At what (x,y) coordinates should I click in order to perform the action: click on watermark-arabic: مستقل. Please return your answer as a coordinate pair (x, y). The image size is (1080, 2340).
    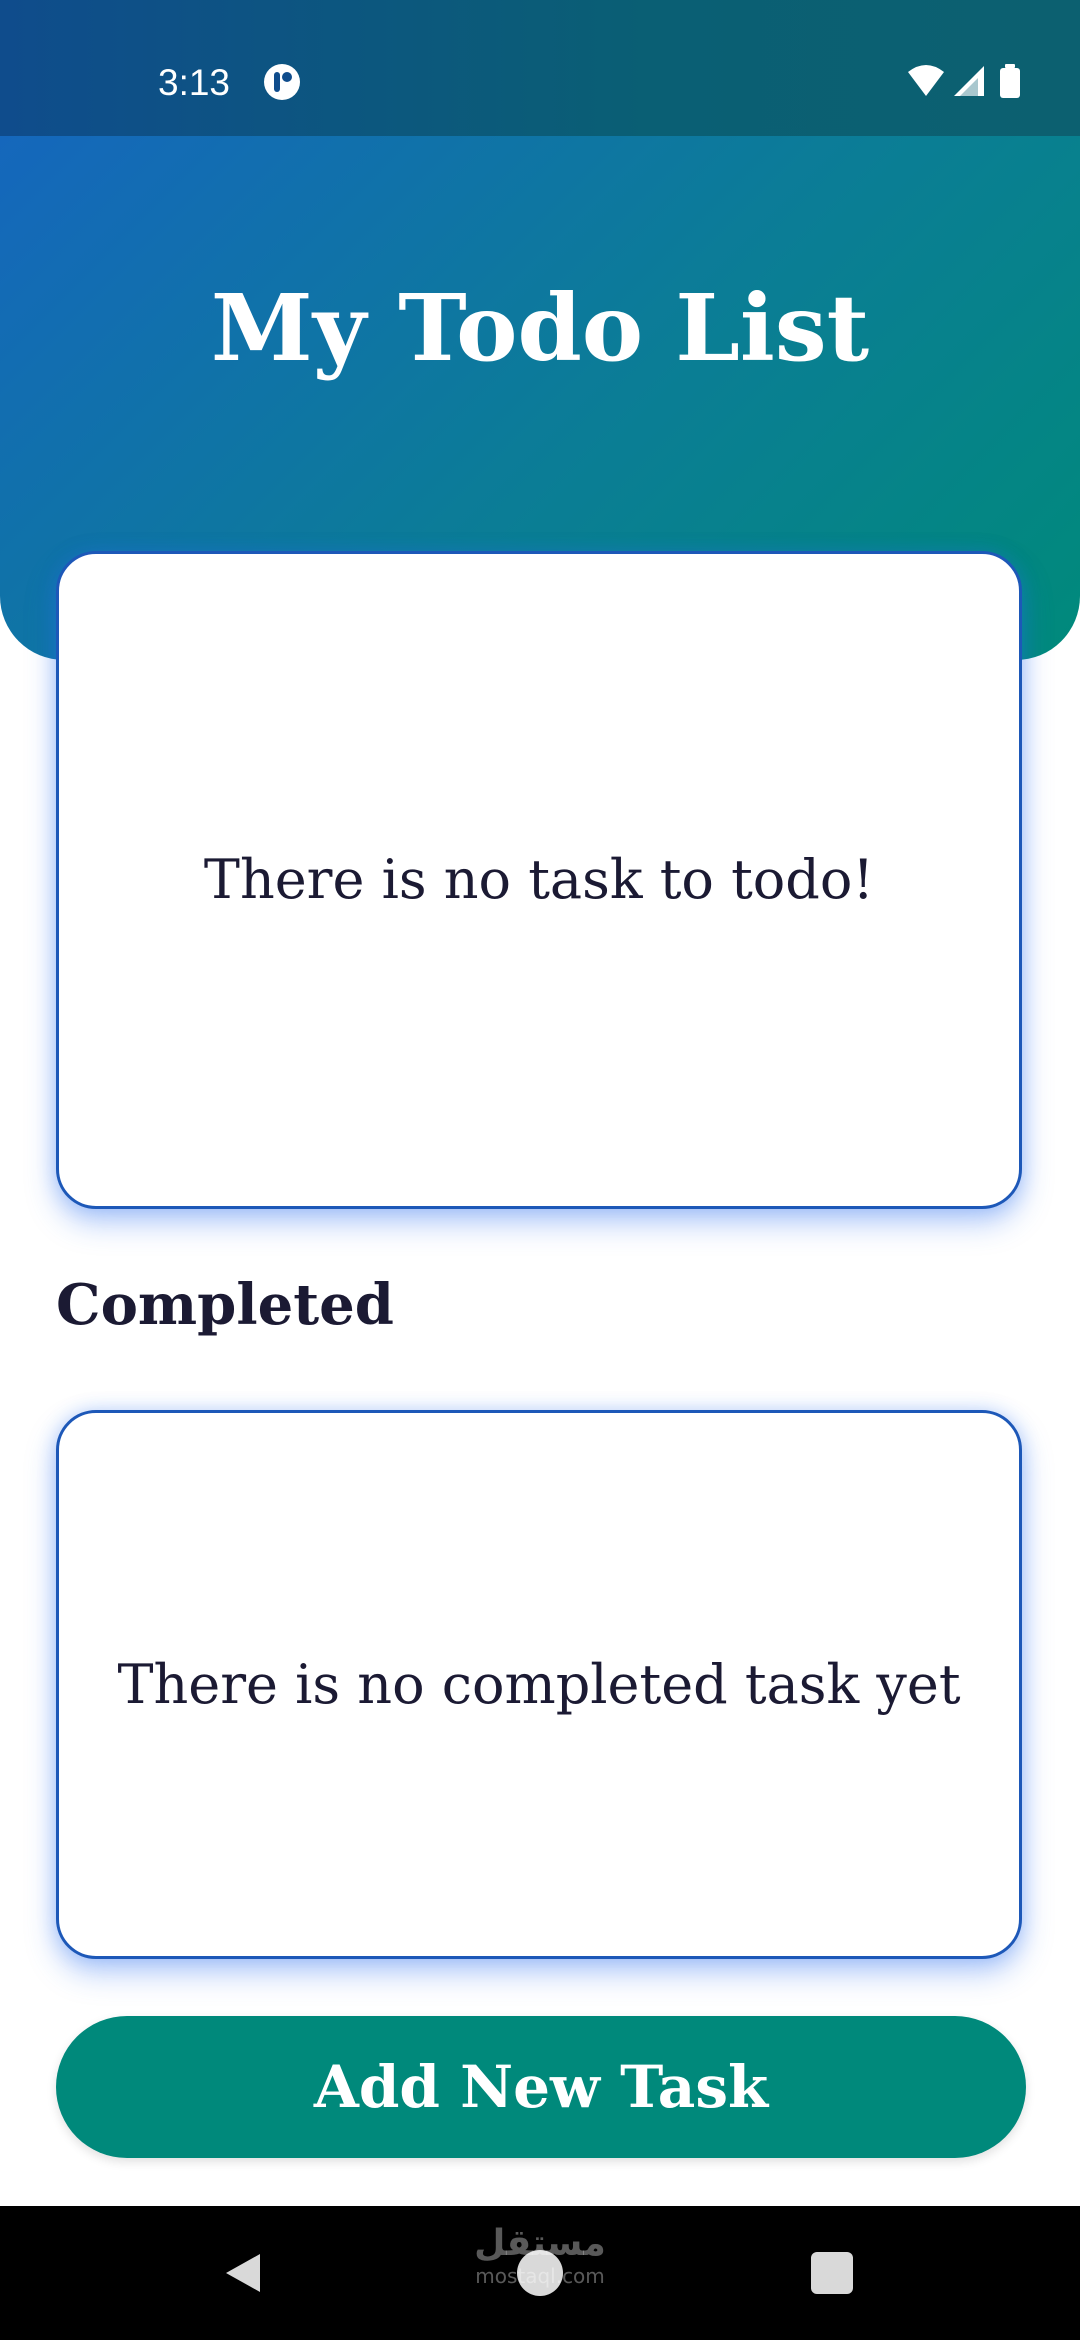
    Looking at the image, I should click on (540, 2243).